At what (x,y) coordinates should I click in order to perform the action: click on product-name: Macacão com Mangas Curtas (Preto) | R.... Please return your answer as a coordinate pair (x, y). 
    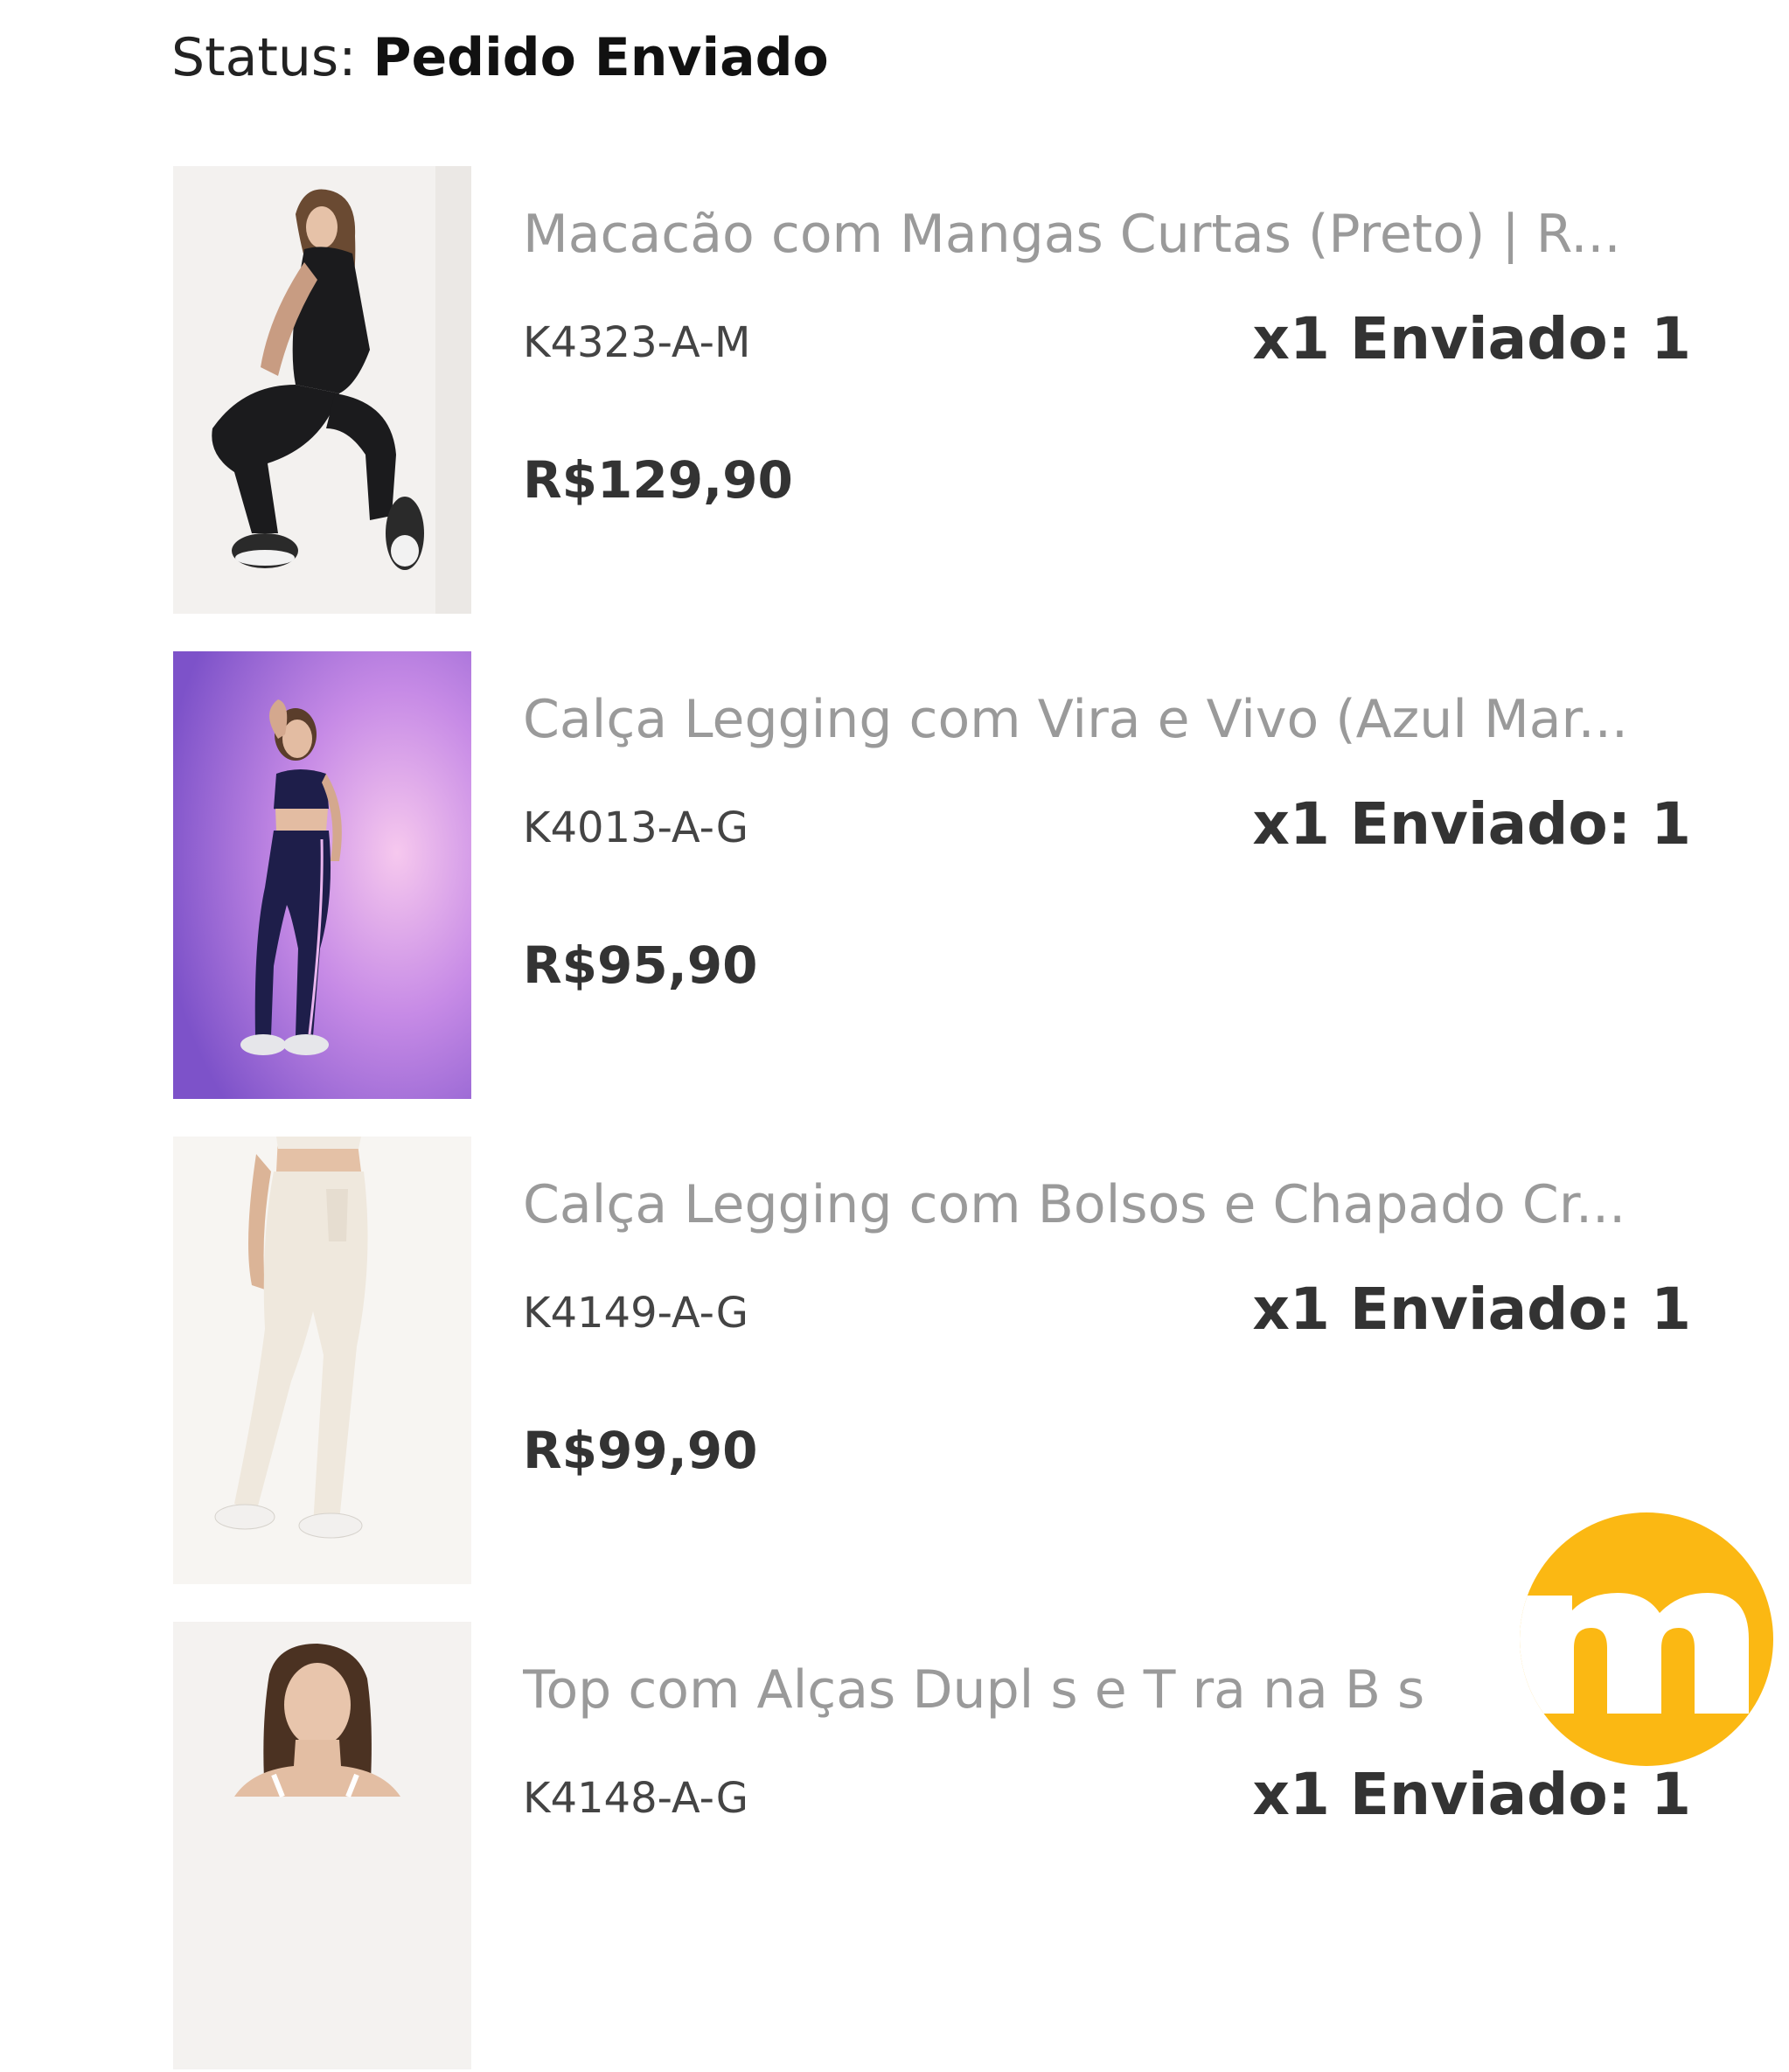
    Looking at the image, I should click on (1091, 234).